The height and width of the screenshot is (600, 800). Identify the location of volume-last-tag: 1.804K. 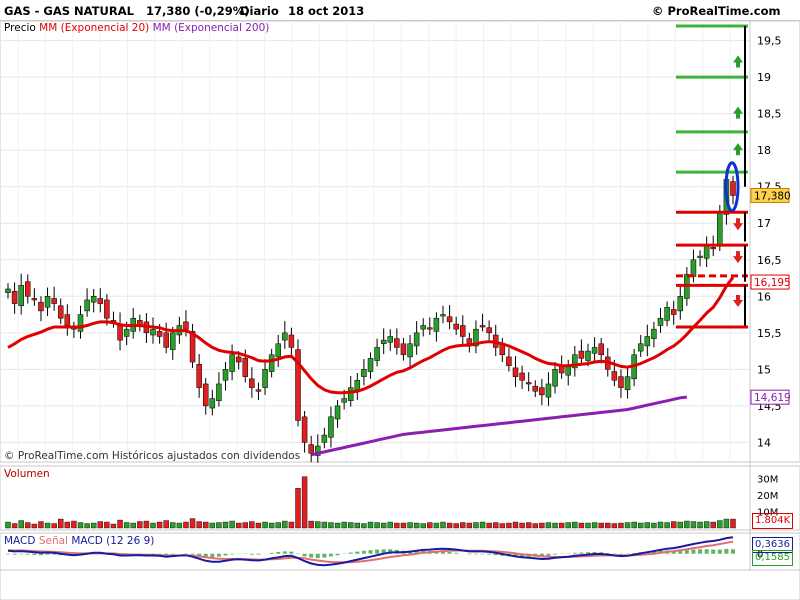
(773, 521).